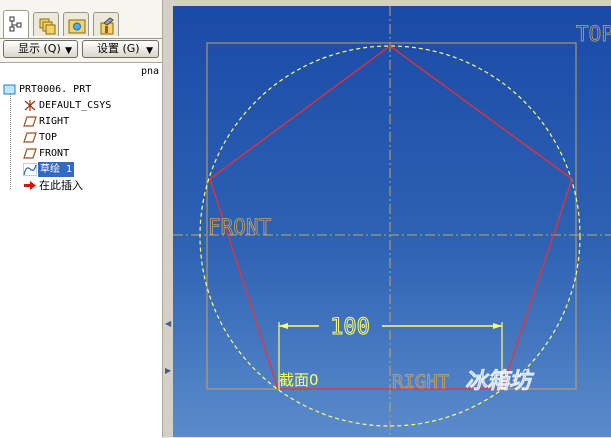  I want to click on expand-right-icon: ▶, so click(168, 371).